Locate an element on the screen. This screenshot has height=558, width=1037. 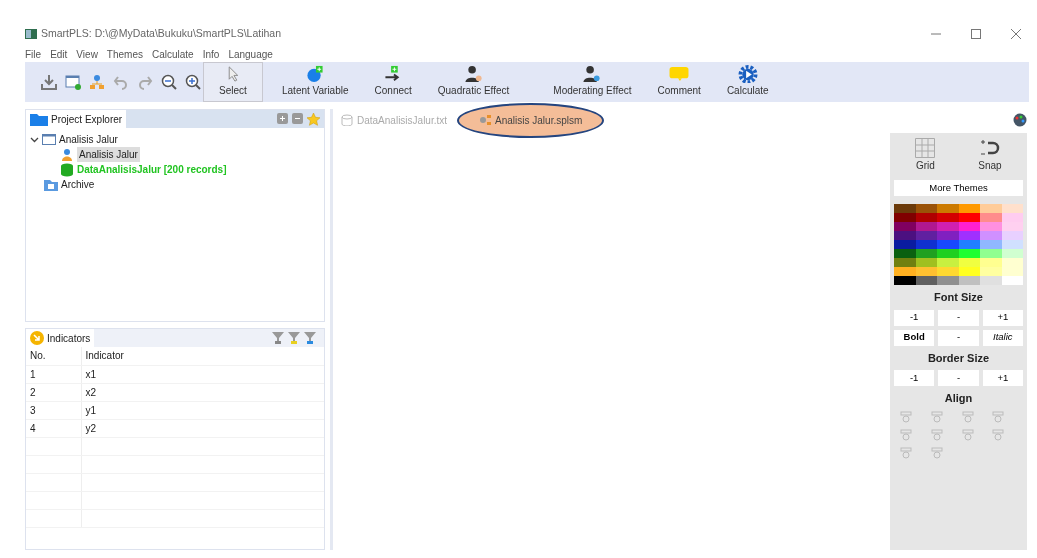
more-themes-button: More Themes is located at coordinates (958, 188).